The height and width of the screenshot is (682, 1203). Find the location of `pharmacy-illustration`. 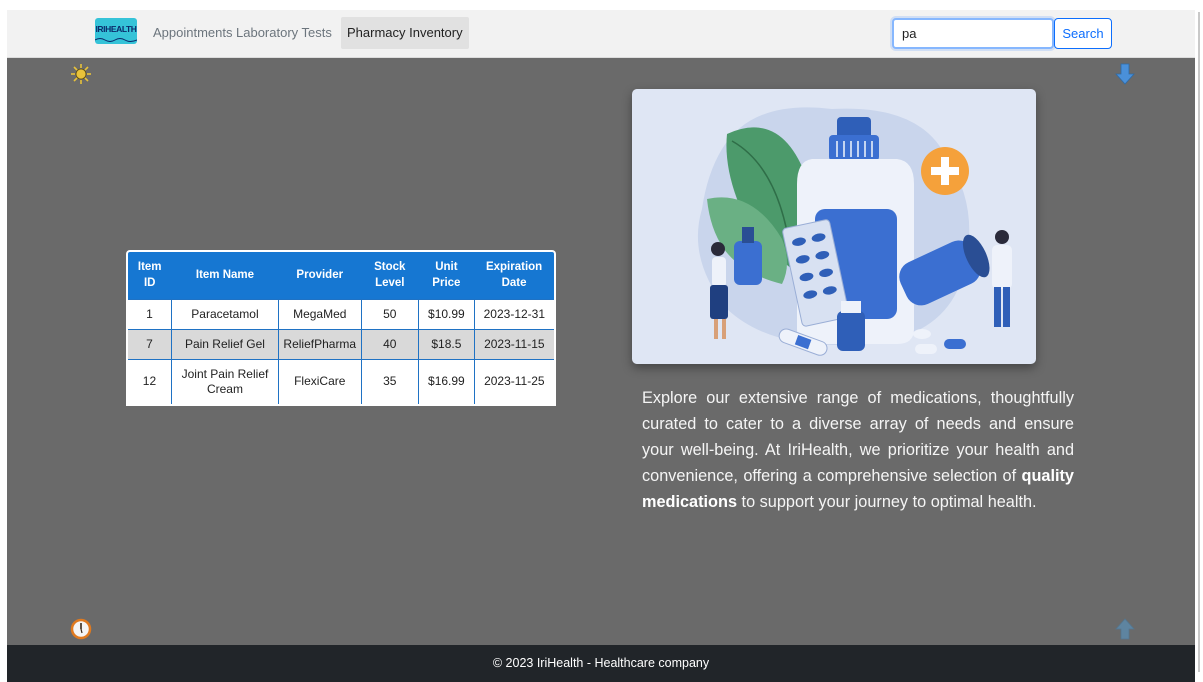

pharmacy-illustration is located at coordinates (834, 226).